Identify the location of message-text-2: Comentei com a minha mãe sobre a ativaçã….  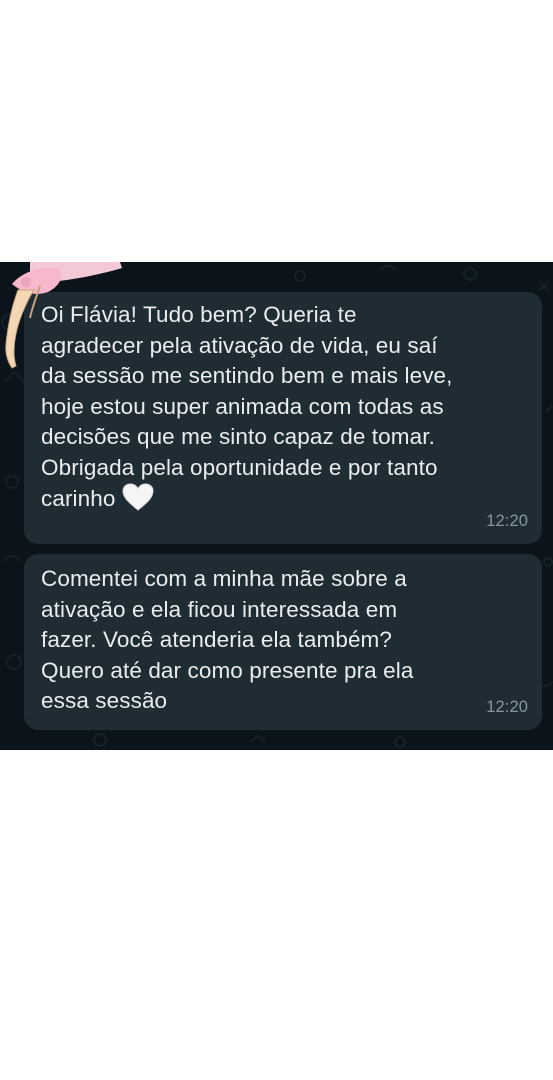
(227, 639).